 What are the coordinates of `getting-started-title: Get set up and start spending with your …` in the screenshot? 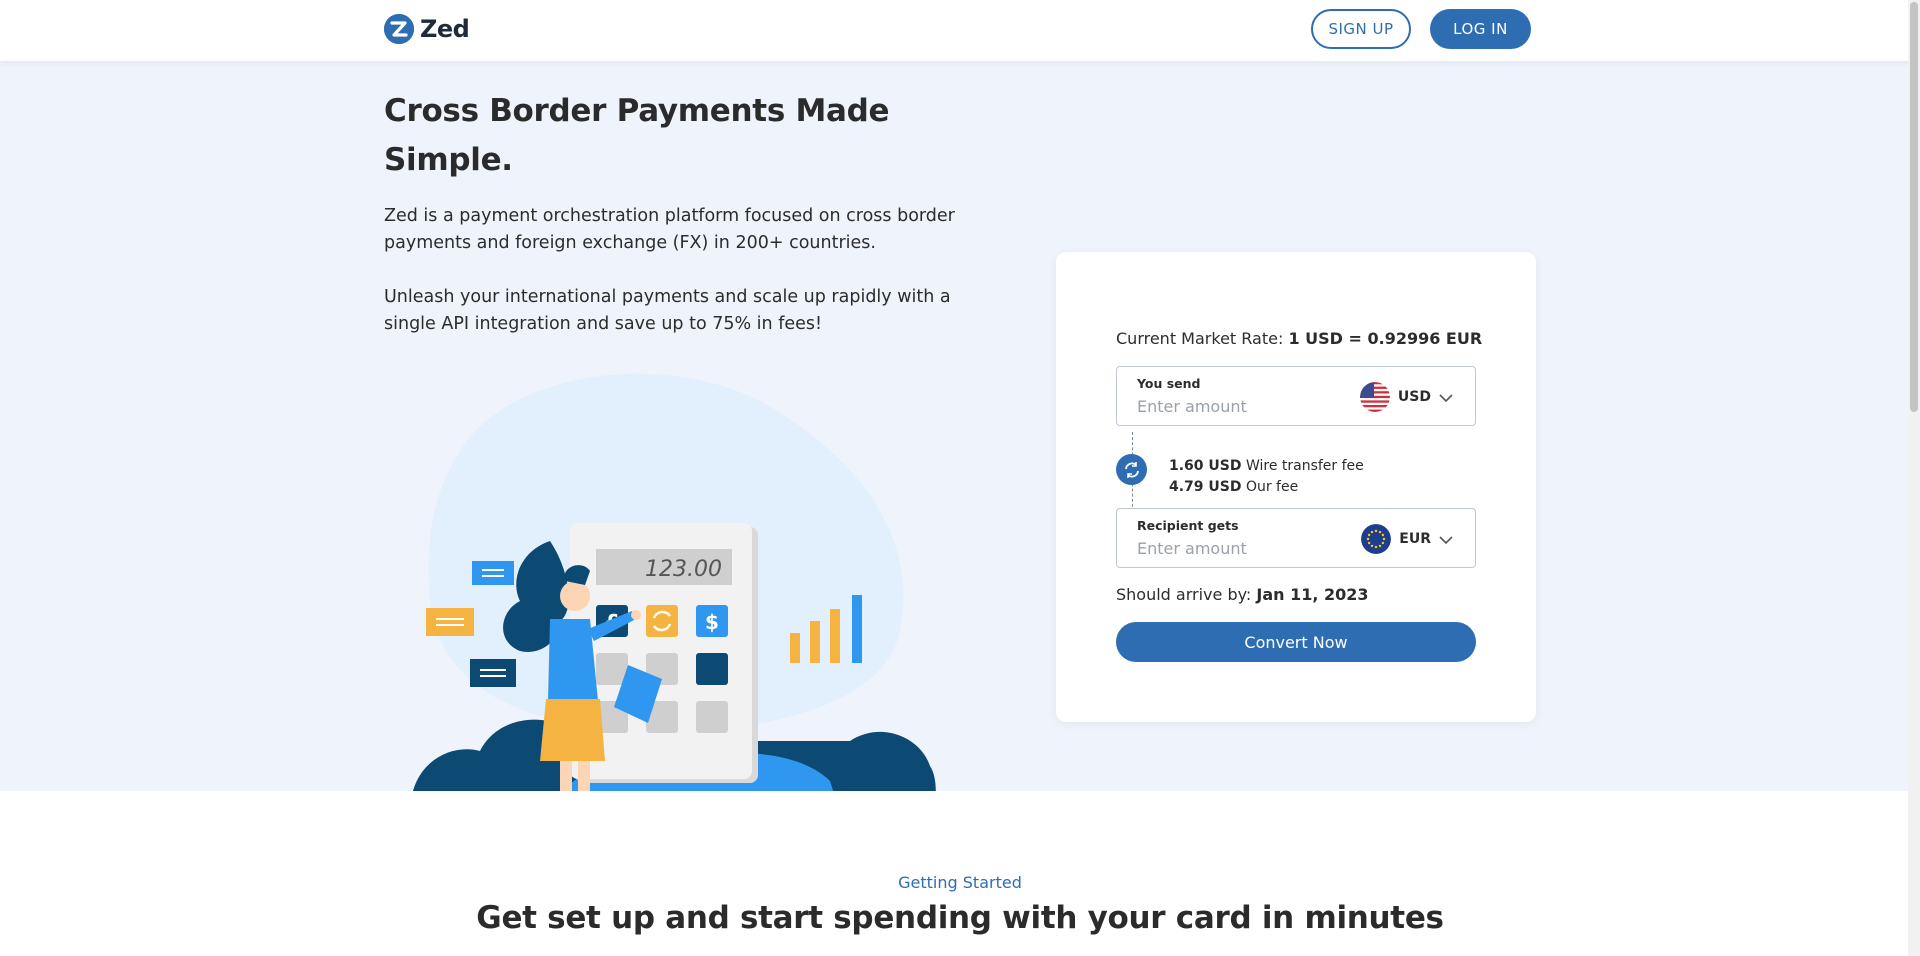 It's located at (960, 918).